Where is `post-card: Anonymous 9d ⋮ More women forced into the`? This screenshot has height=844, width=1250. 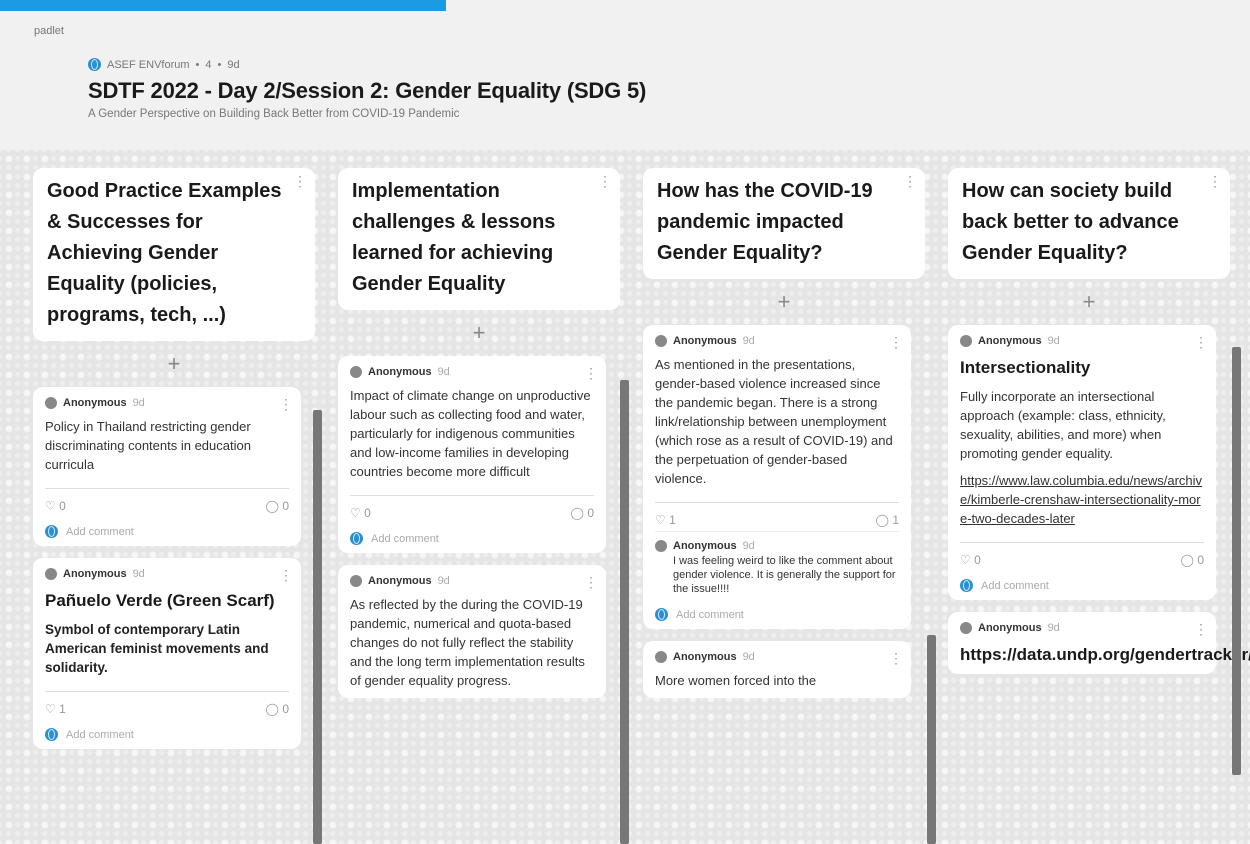 post-card: Anonymous 9d ⋮ More women forced into the is located at coordinates (777, 669).